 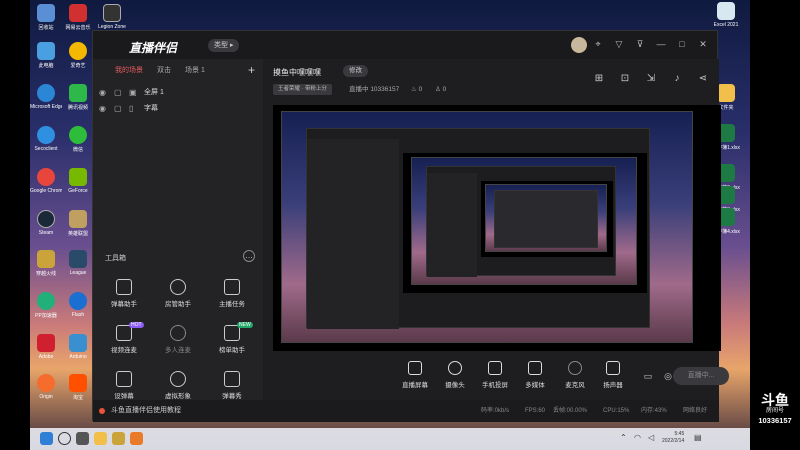 I want to click on source-item: ◉ ▢ ▯ 字幕, so click(x=128, y=108).